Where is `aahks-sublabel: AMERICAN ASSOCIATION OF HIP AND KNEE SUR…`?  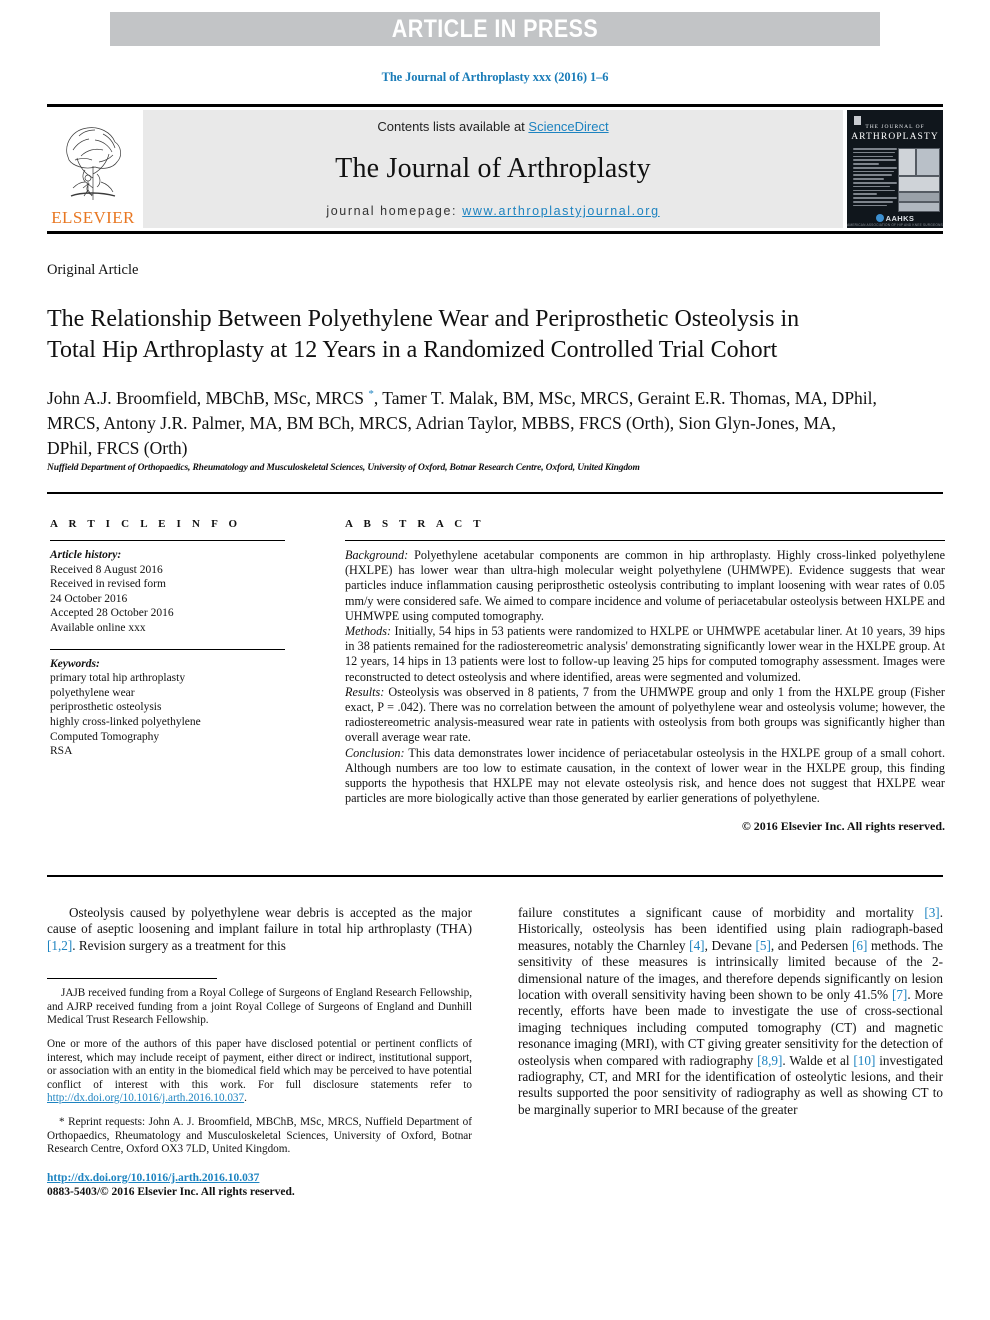
aahks-sublabel: AMERICAN ASSOCIATION OF HIP AND KNEE SUR… is located at coordinates (895, 225).